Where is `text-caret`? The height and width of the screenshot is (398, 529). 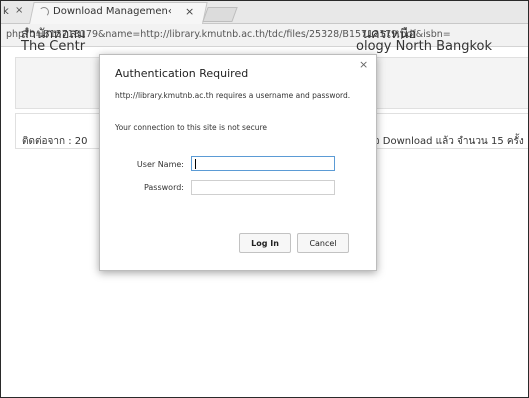 text-caret is located at coordinates (195, 164).